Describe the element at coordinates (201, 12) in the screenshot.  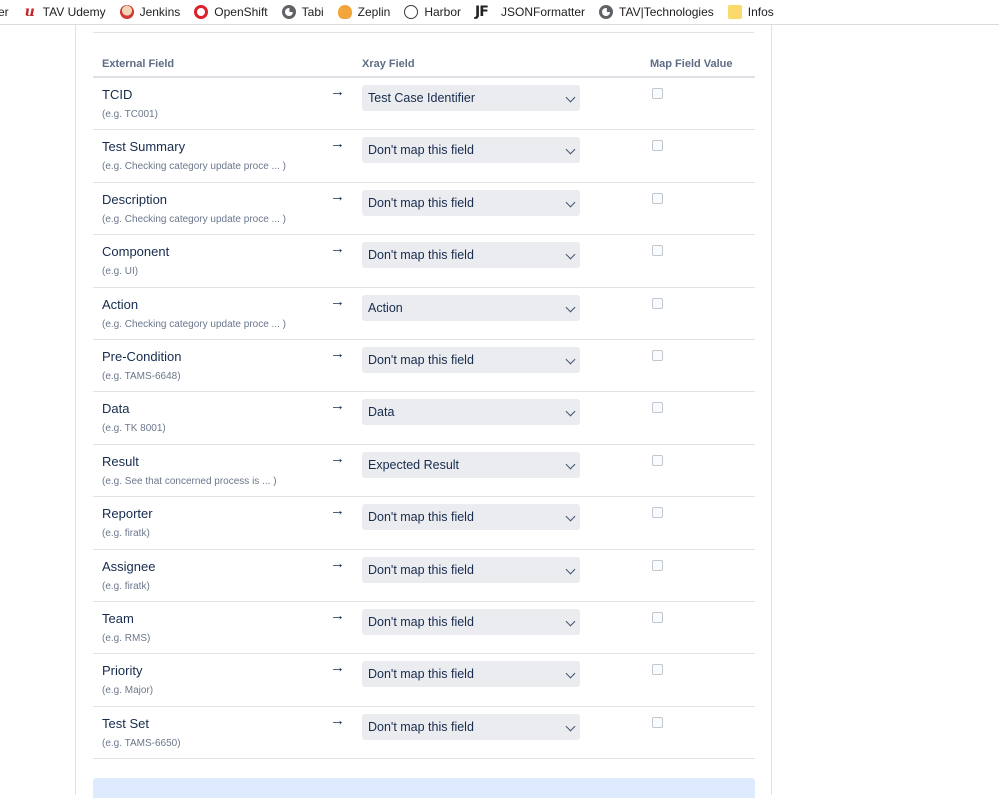
I see `openshift-icon` at that location.